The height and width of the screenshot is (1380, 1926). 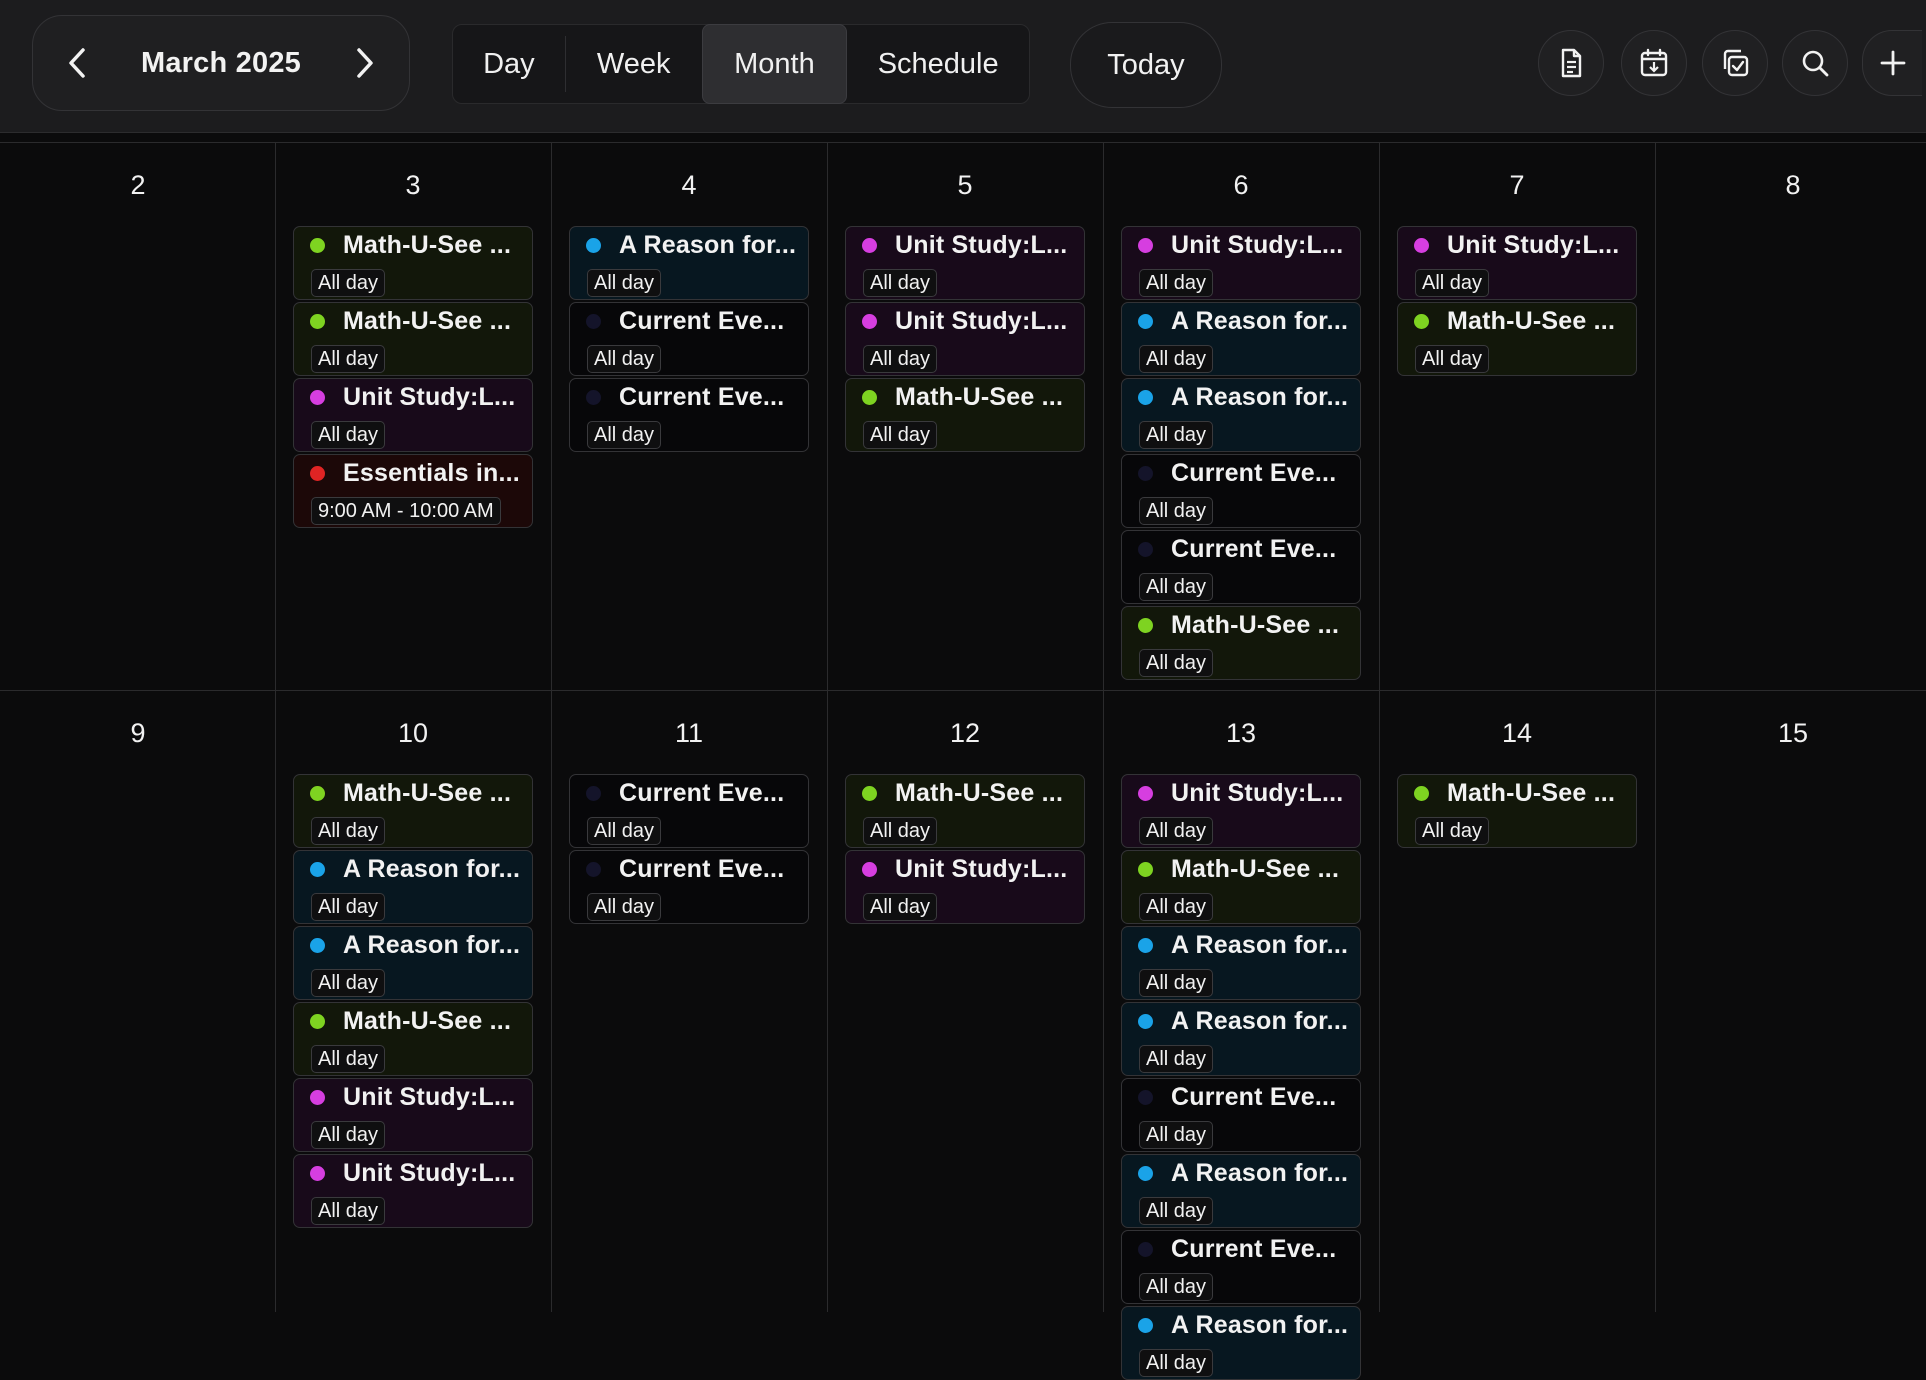 What do you see at coordinates (365, 63) in the screenshot?
I see `next-month-button` at bounding box center [365, 63].